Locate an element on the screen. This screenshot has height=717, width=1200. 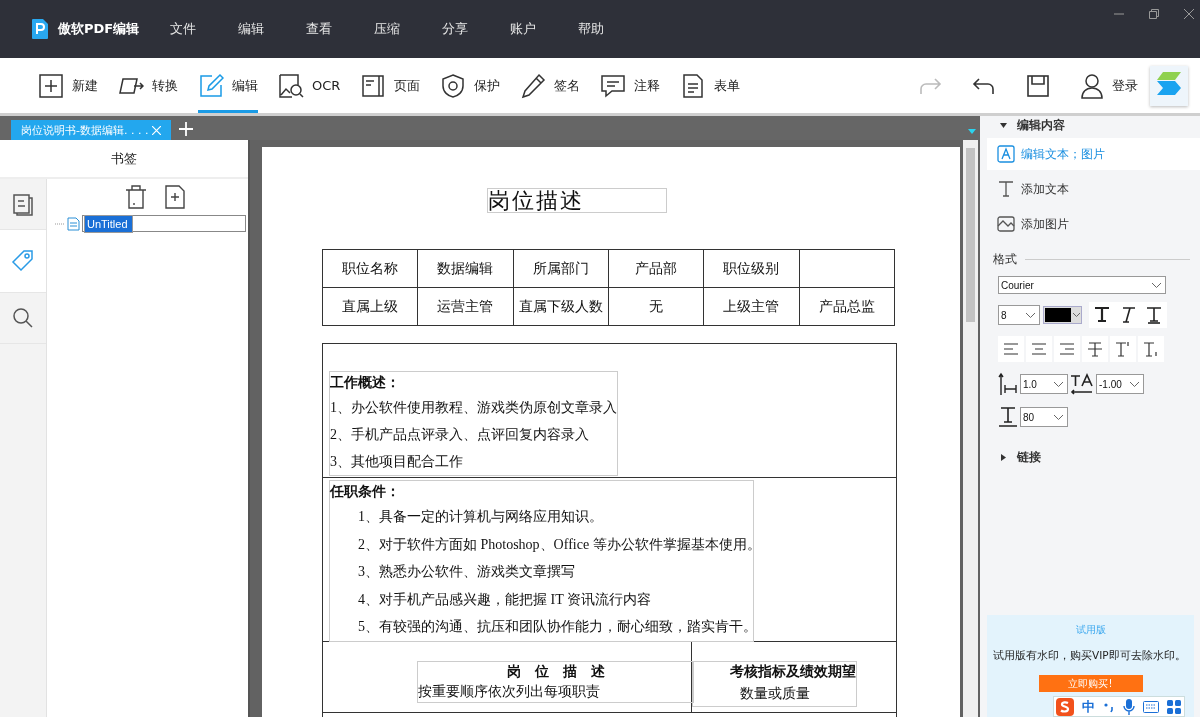
menu-item: 文件 is located at coordinates (204, 29).